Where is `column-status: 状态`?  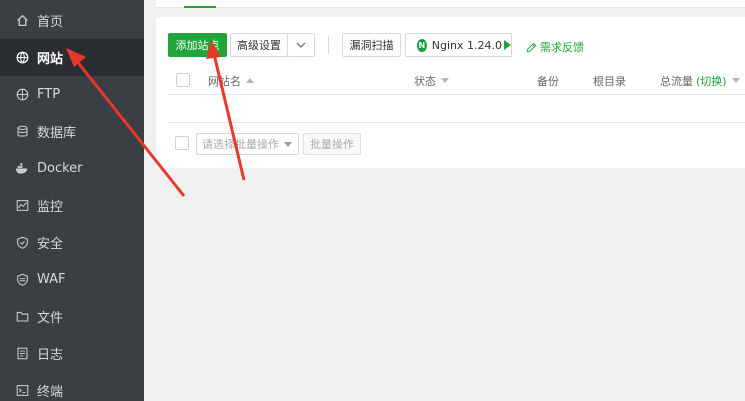 column-status: 状态 is located at coordinates (431, 80).